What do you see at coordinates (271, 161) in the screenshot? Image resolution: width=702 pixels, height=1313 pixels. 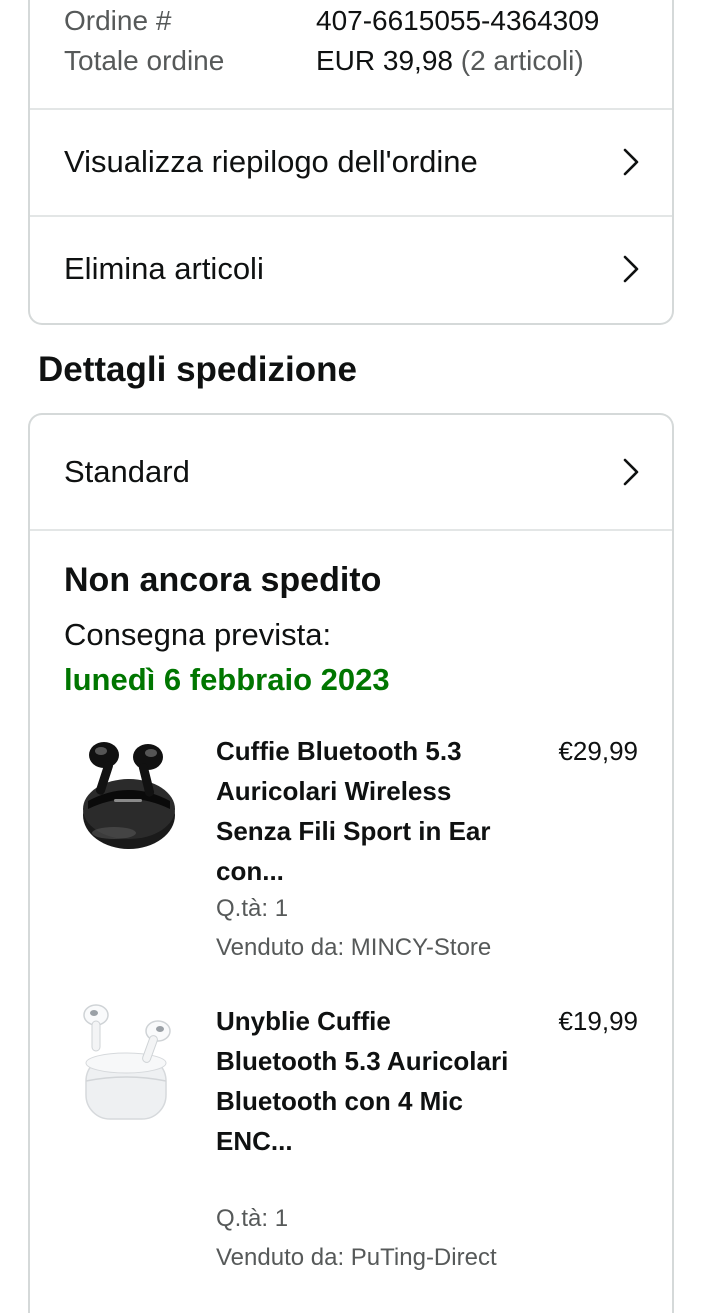 I see `view-order-summary-label: Visualizza riepilogo dell'ordine` at bounding box center [271, 161].